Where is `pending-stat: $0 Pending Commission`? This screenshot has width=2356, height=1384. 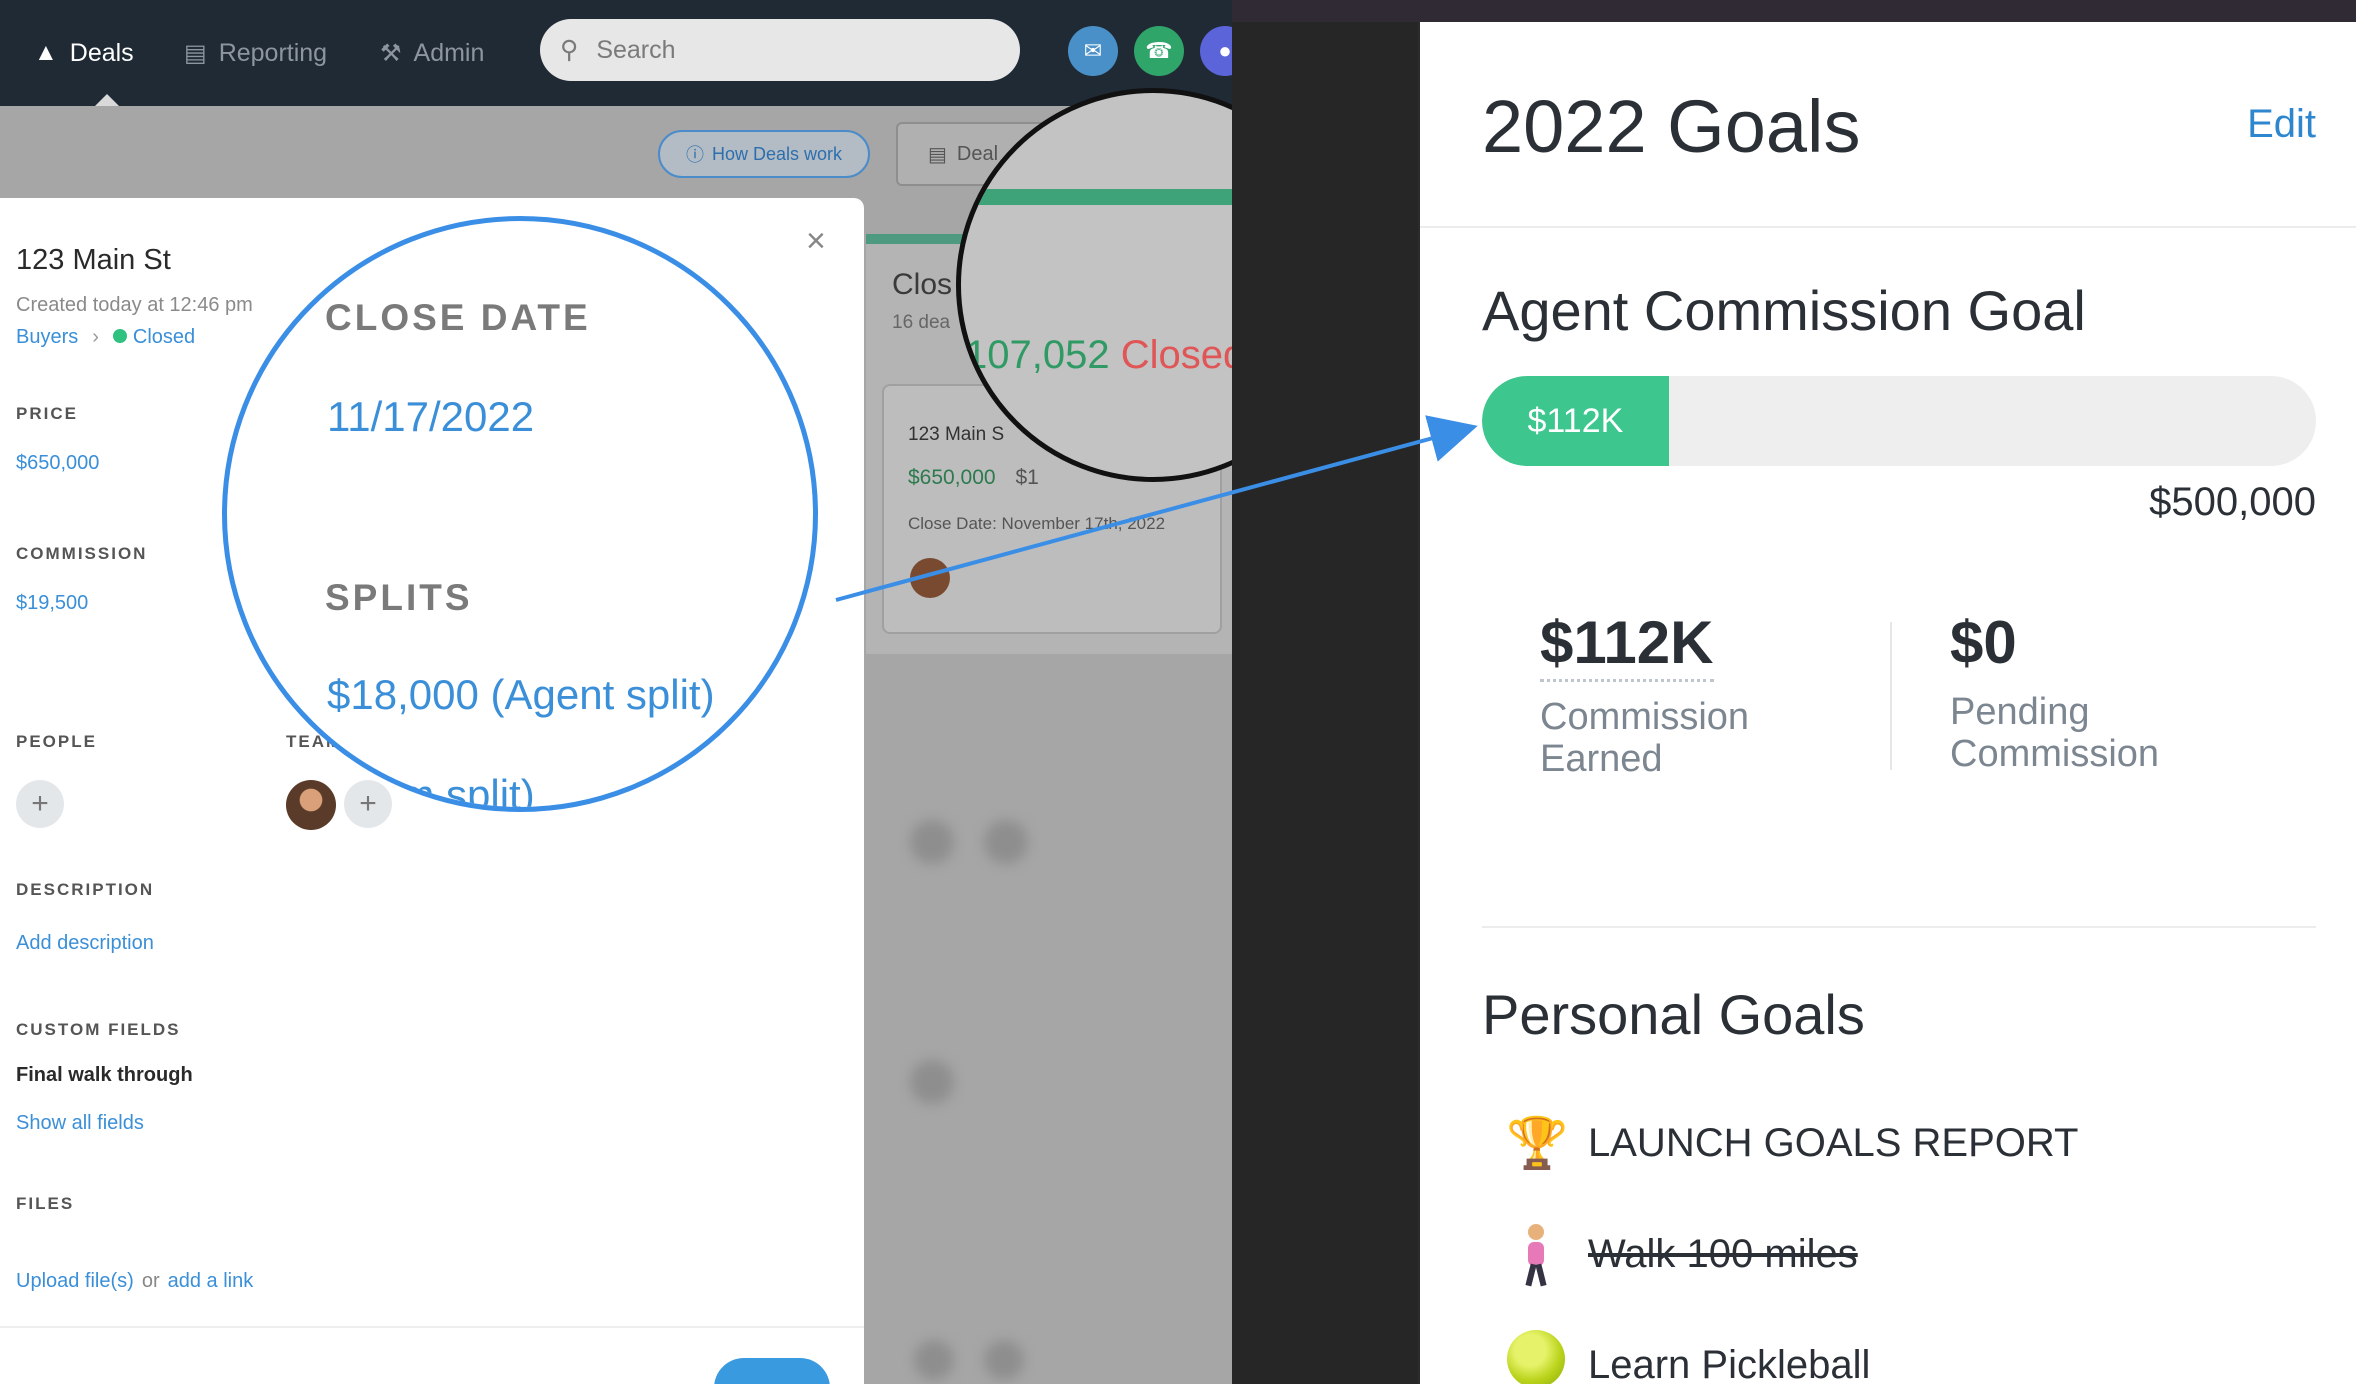 pending-stat: $0 Pending Commission is located at coordinates (2054, 691).